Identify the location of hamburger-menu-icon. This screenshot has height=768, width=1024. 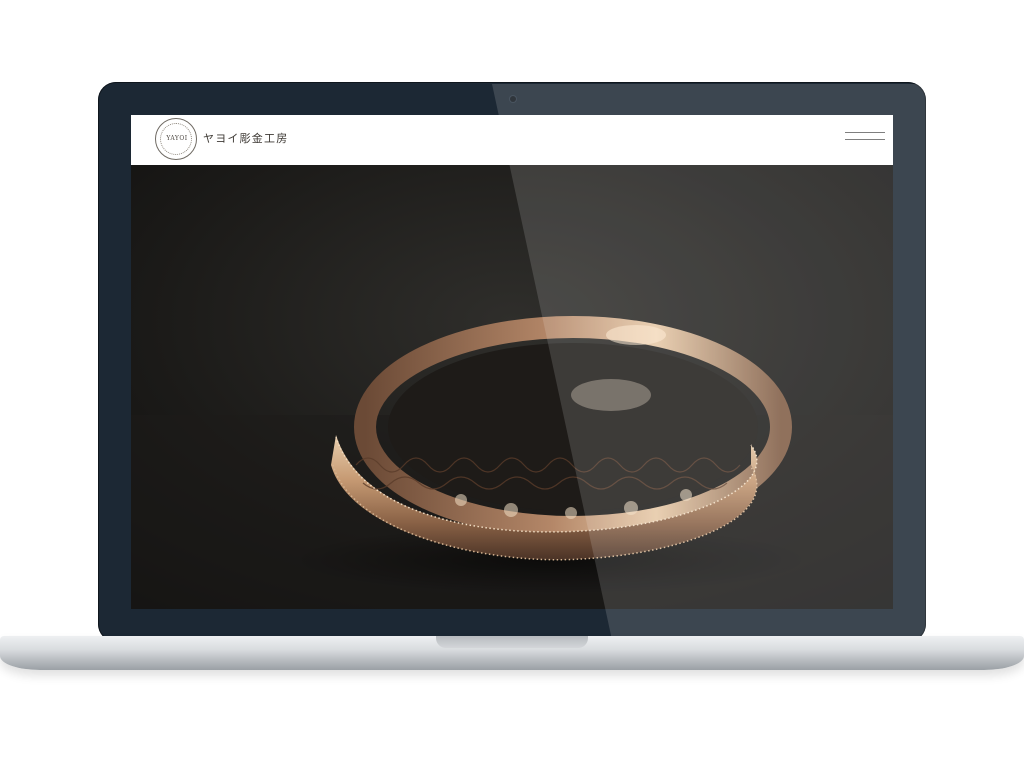
(865, 137).